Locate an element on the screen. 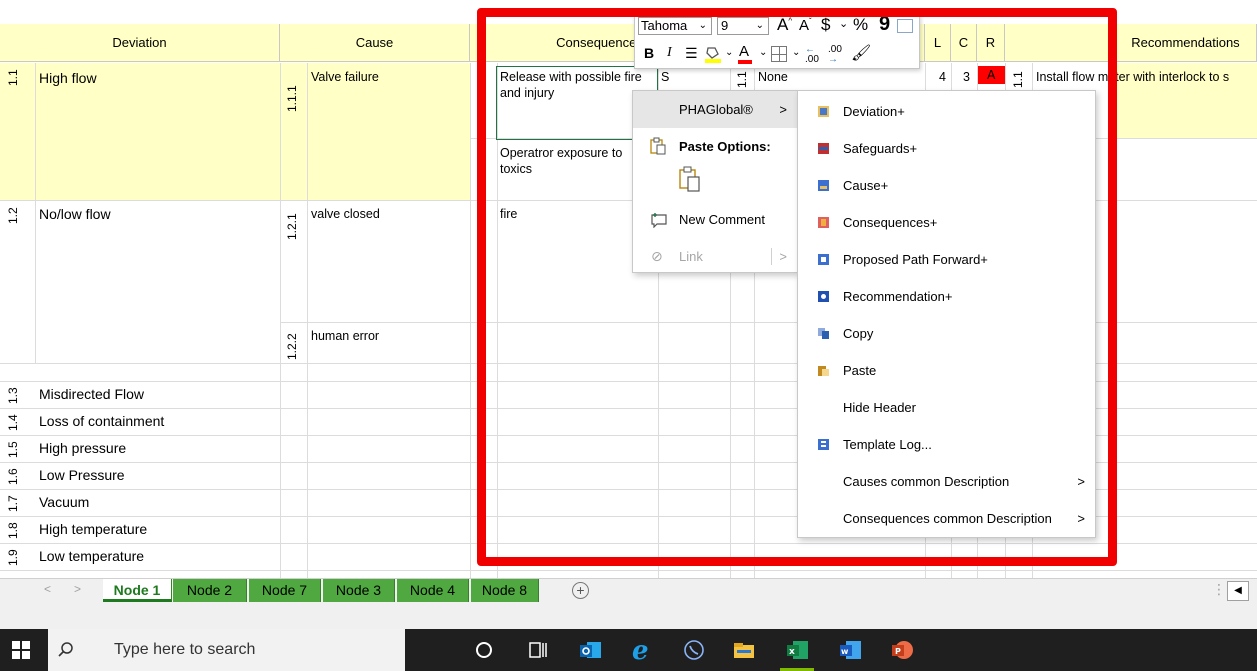 Image resolution: width=1257 pixels, height=671 pixels. header-blank is located at coordinates (1060, 43).